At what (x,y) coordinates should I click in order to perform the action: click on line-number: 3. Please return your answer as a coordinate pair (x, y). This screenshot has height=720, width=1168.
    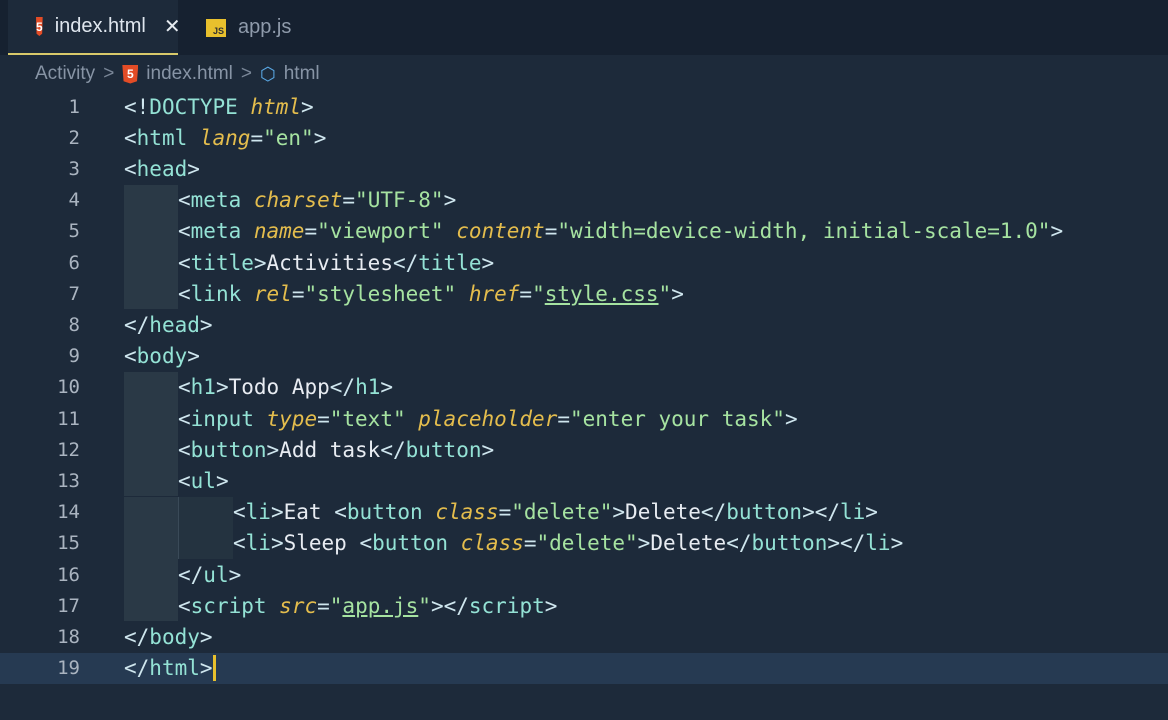
    Looking at the image, I should click on (74, 168).